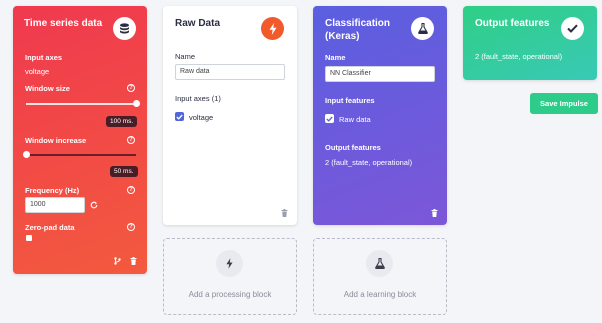  What do you see at coordinates (564, 103) in the screenshot?
I see `save-impulse-button: Save Impulse` at bounding box center [564, 103].